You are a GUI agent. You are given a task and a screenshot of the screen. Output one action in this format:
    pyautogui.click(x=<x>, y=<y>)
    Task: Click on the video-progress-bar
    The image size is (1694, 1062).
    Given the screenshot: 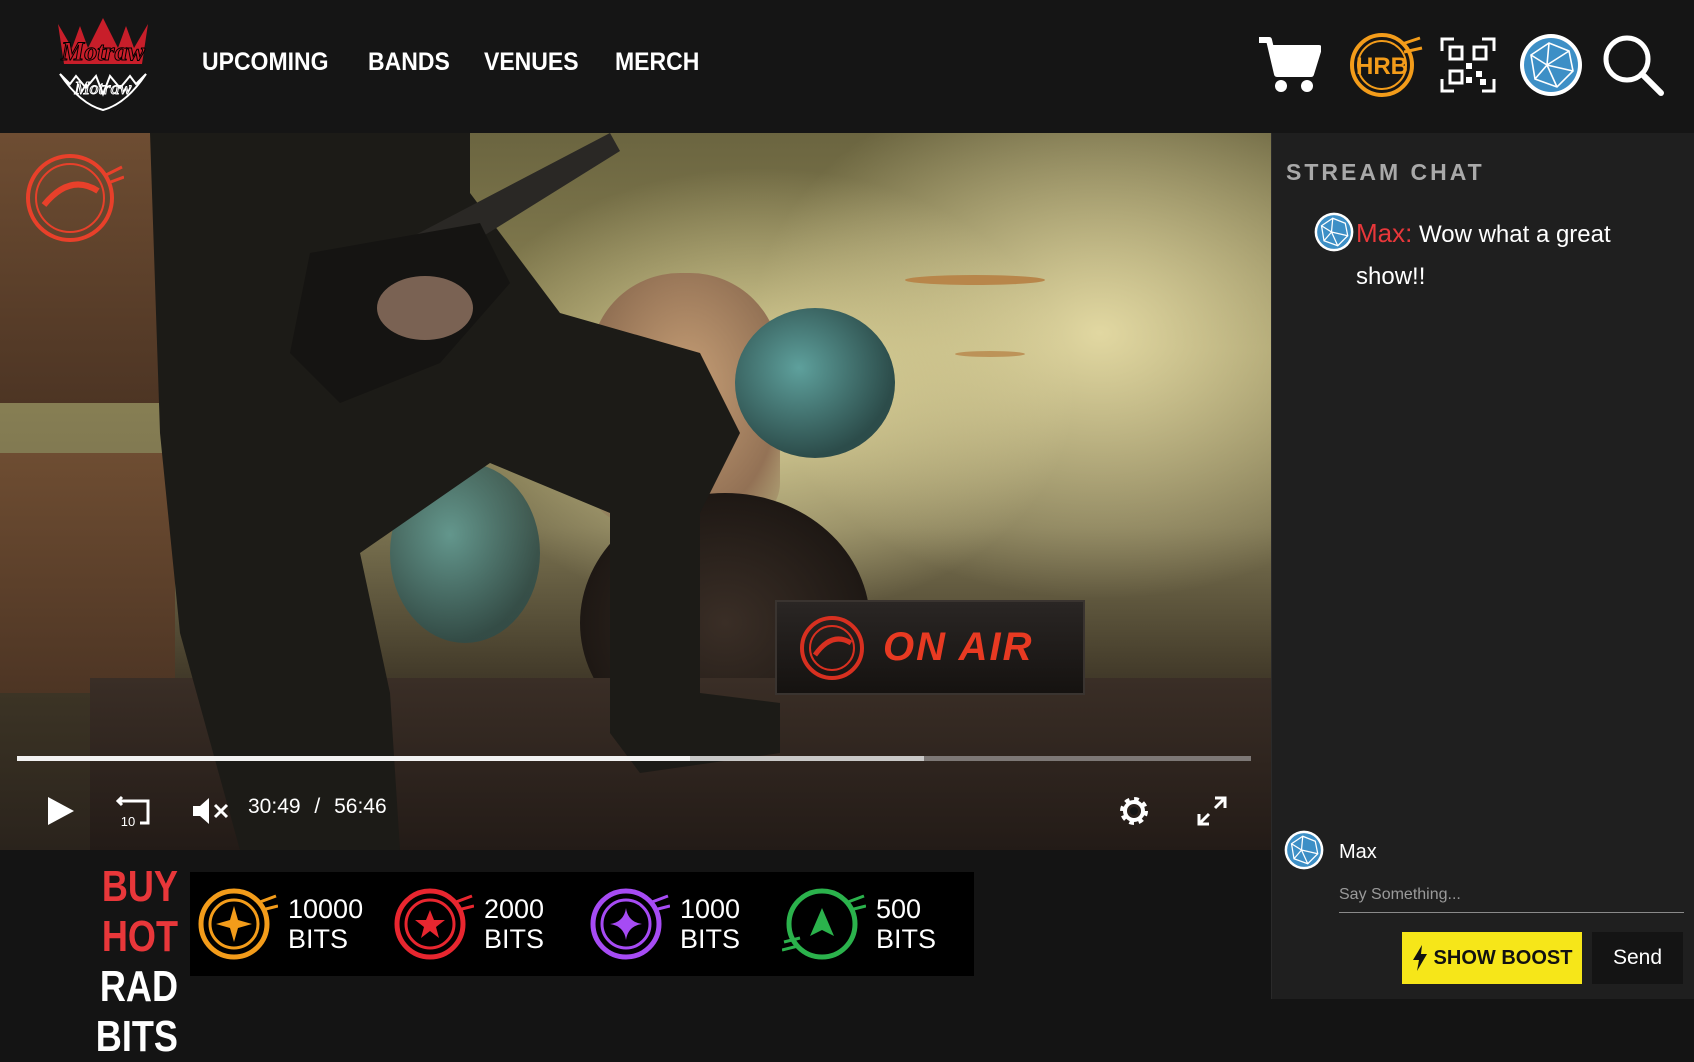 What is the action you would take?
    pyautogui.click(x=634, y=758)
    